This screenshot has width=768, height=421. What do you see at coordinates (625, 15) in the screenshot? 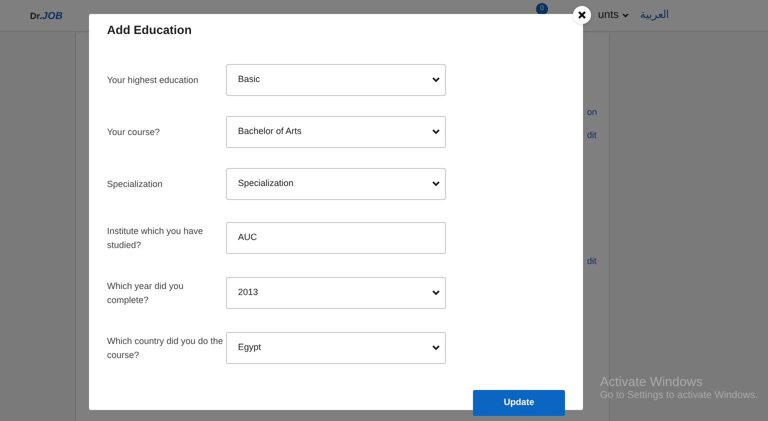
I see `caret-icon` at bounding box center [625, 15].